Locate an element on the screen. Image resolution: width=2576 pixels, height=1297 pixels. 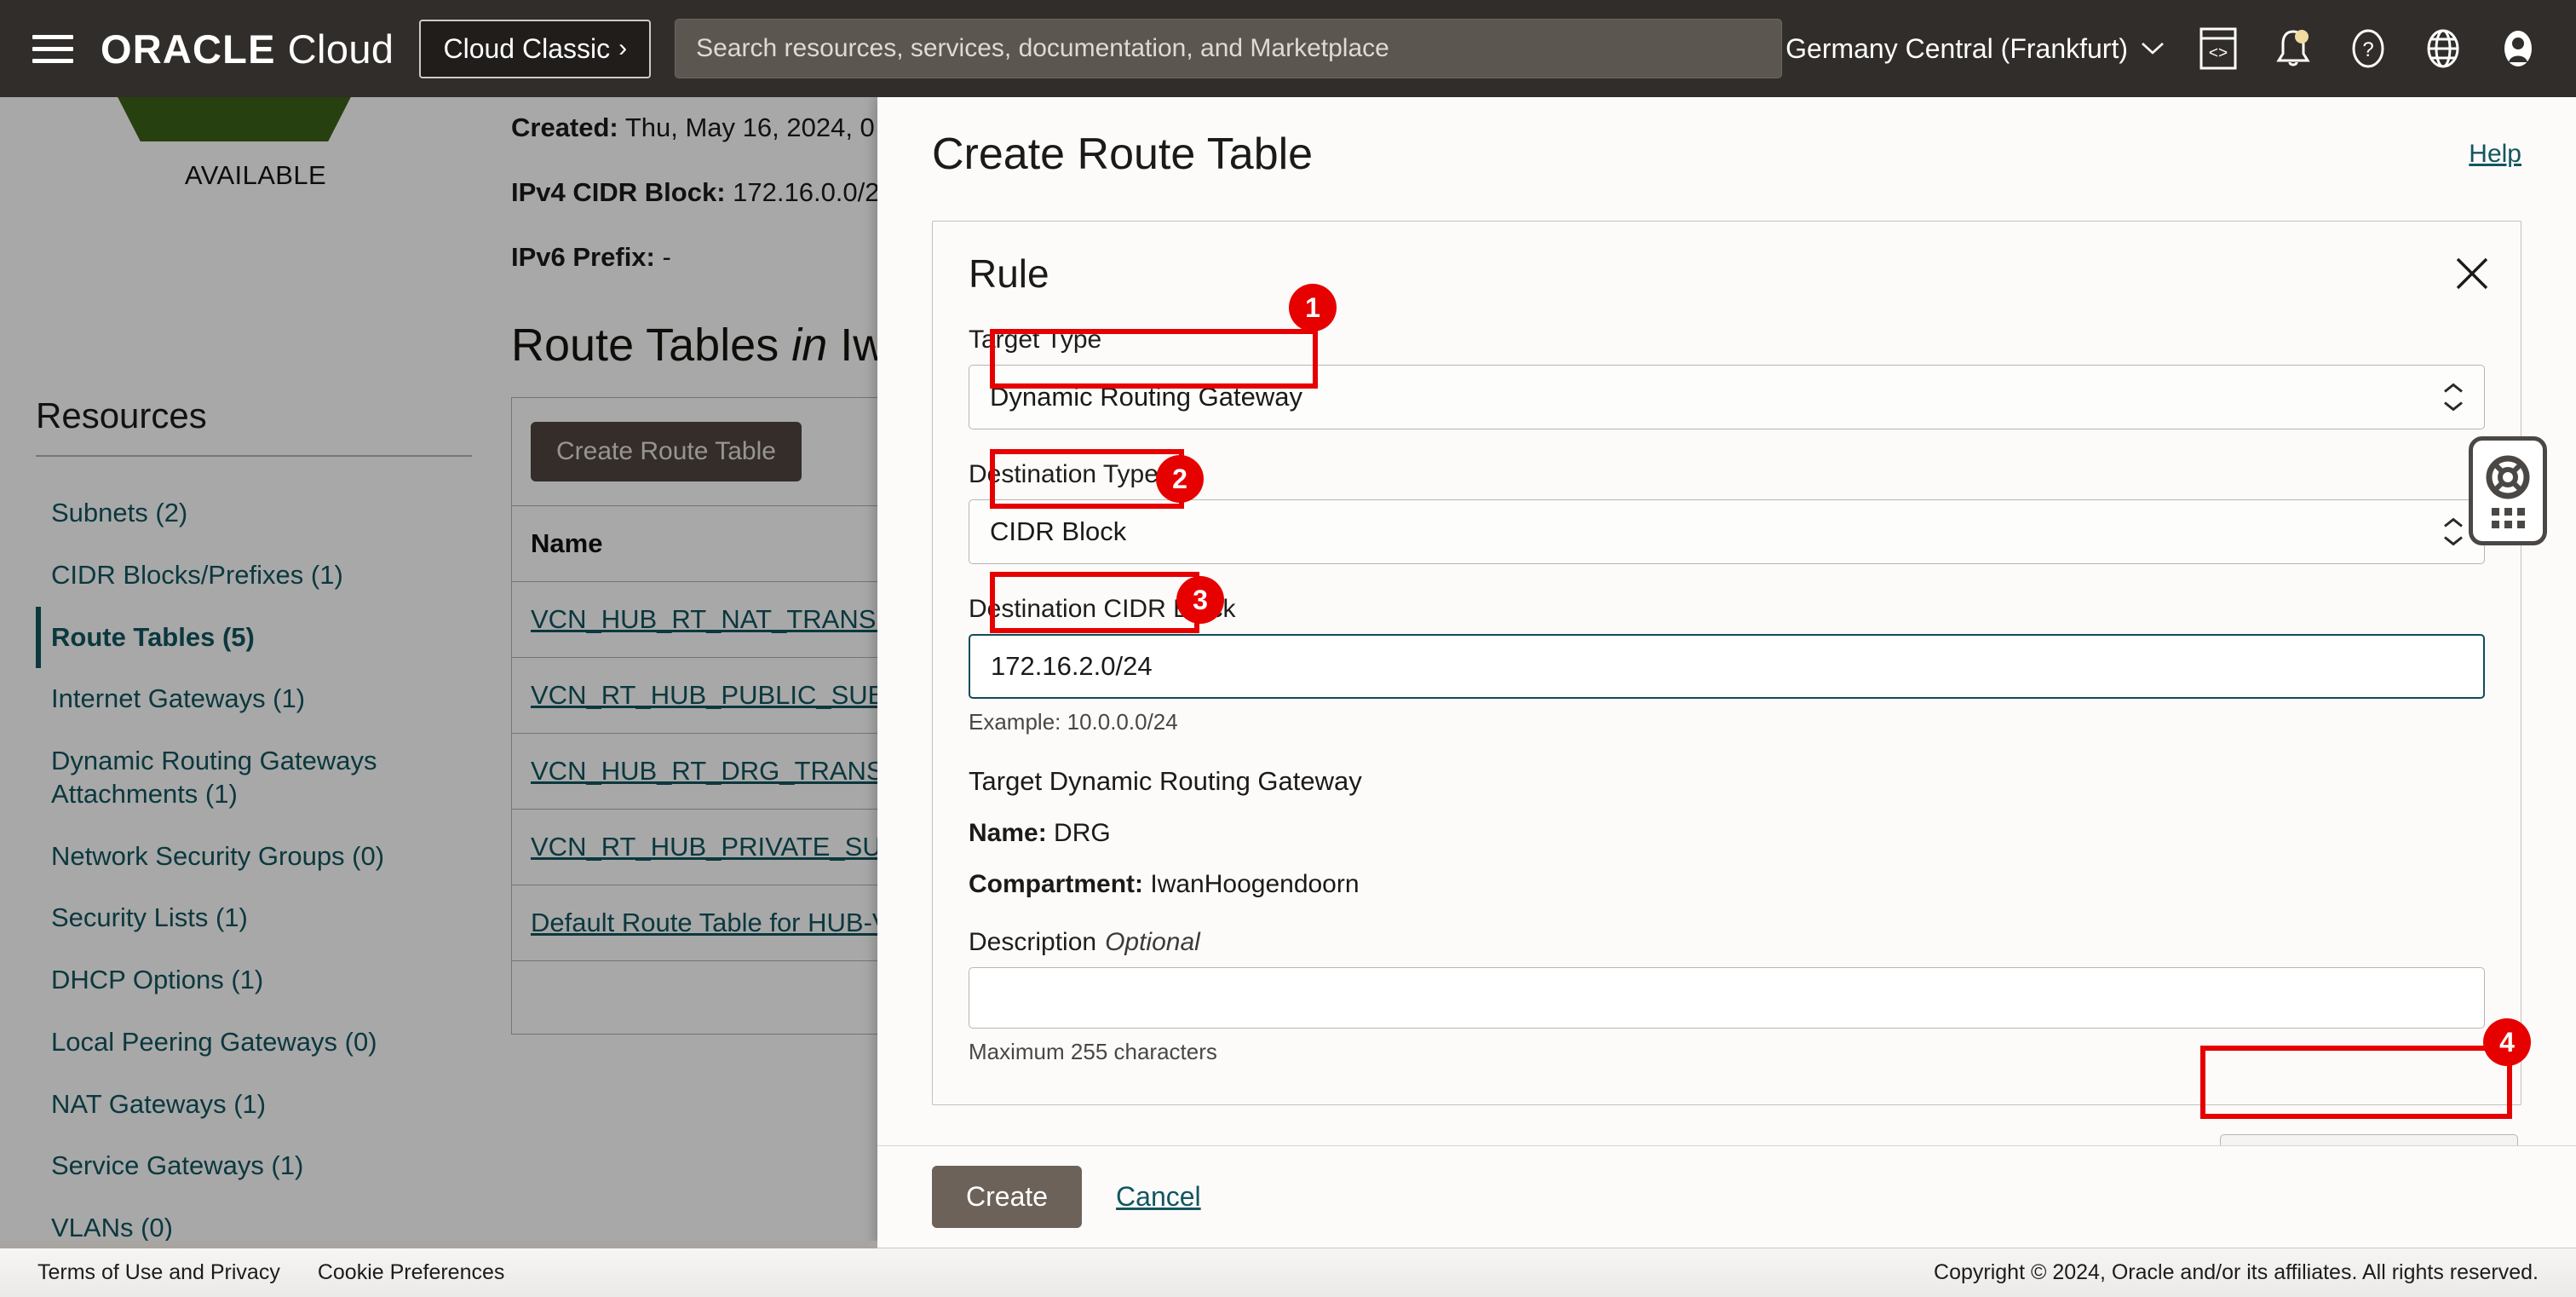
cloud-shell-icon: <> is located at coordinates (2218, 48).